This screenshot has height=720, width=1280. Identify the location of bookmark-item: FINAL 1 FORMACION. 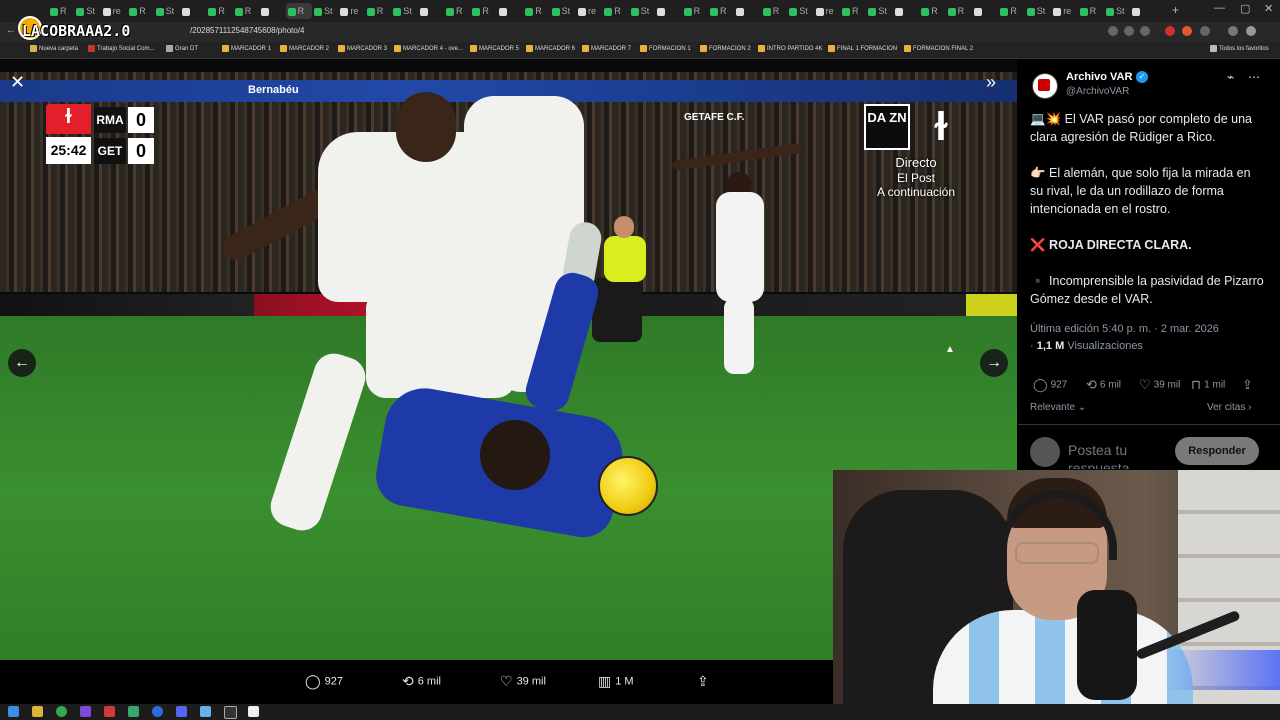
(862, 48).